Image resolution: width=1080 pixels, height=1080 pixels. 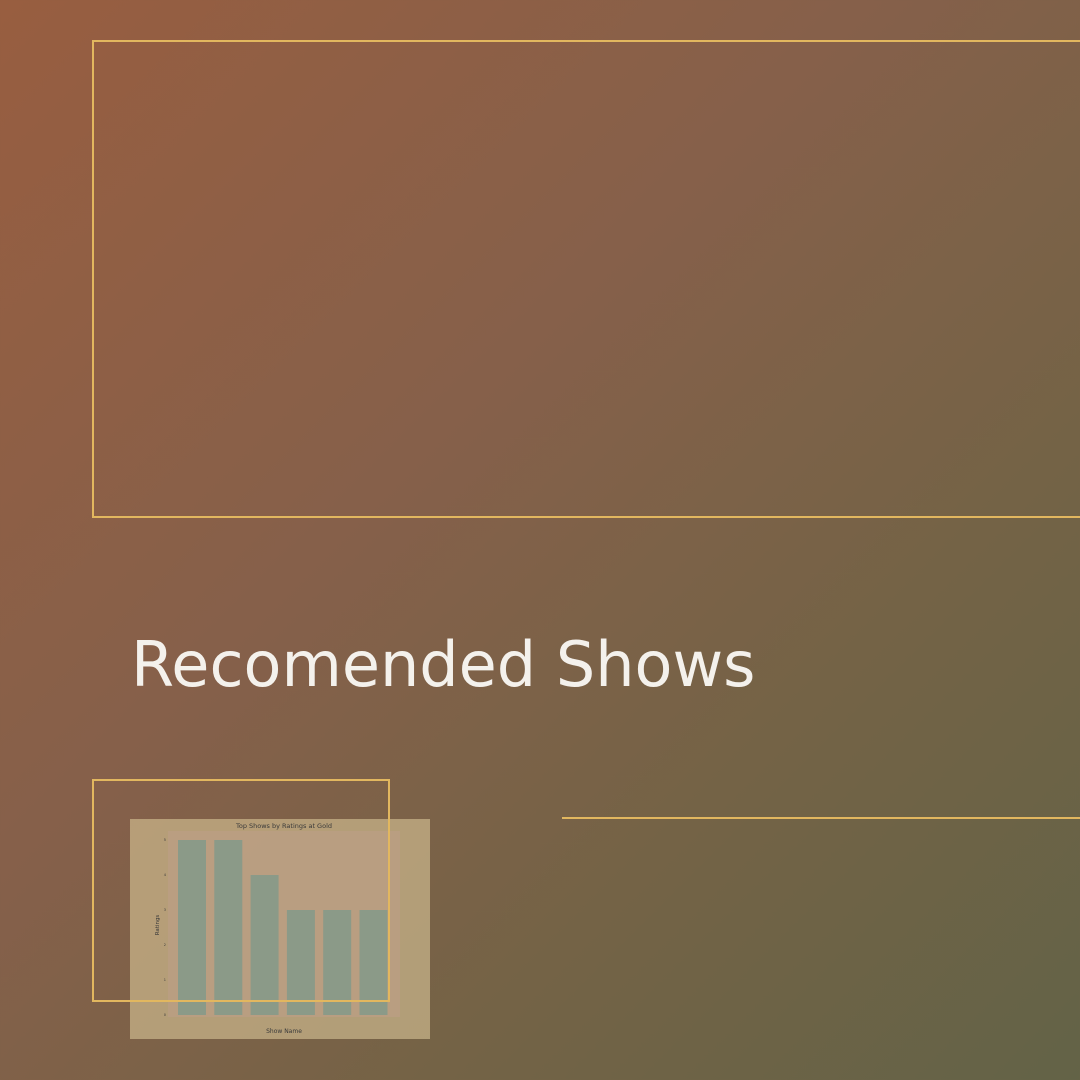 What do you see at coordinates (821, 818) in the screenshot?
I see `decorative-rule` at bounding box center [821, 818].